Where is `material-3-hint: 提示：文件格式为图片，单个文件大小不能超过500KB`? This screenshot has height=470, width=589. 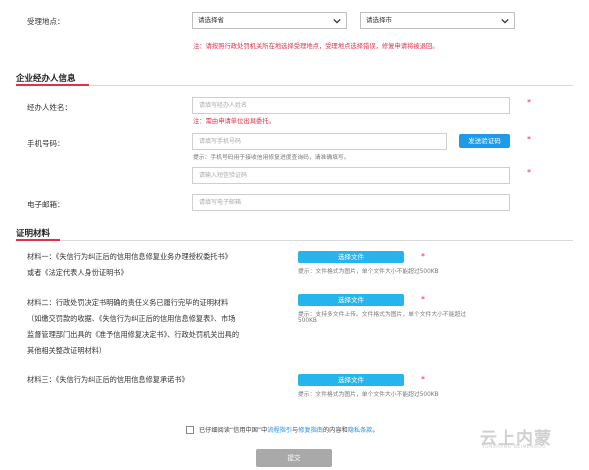
material-3-hint: 提示：文件格式为图片，单个文件大小不能超过500KB is located at coordinates (368, 395).